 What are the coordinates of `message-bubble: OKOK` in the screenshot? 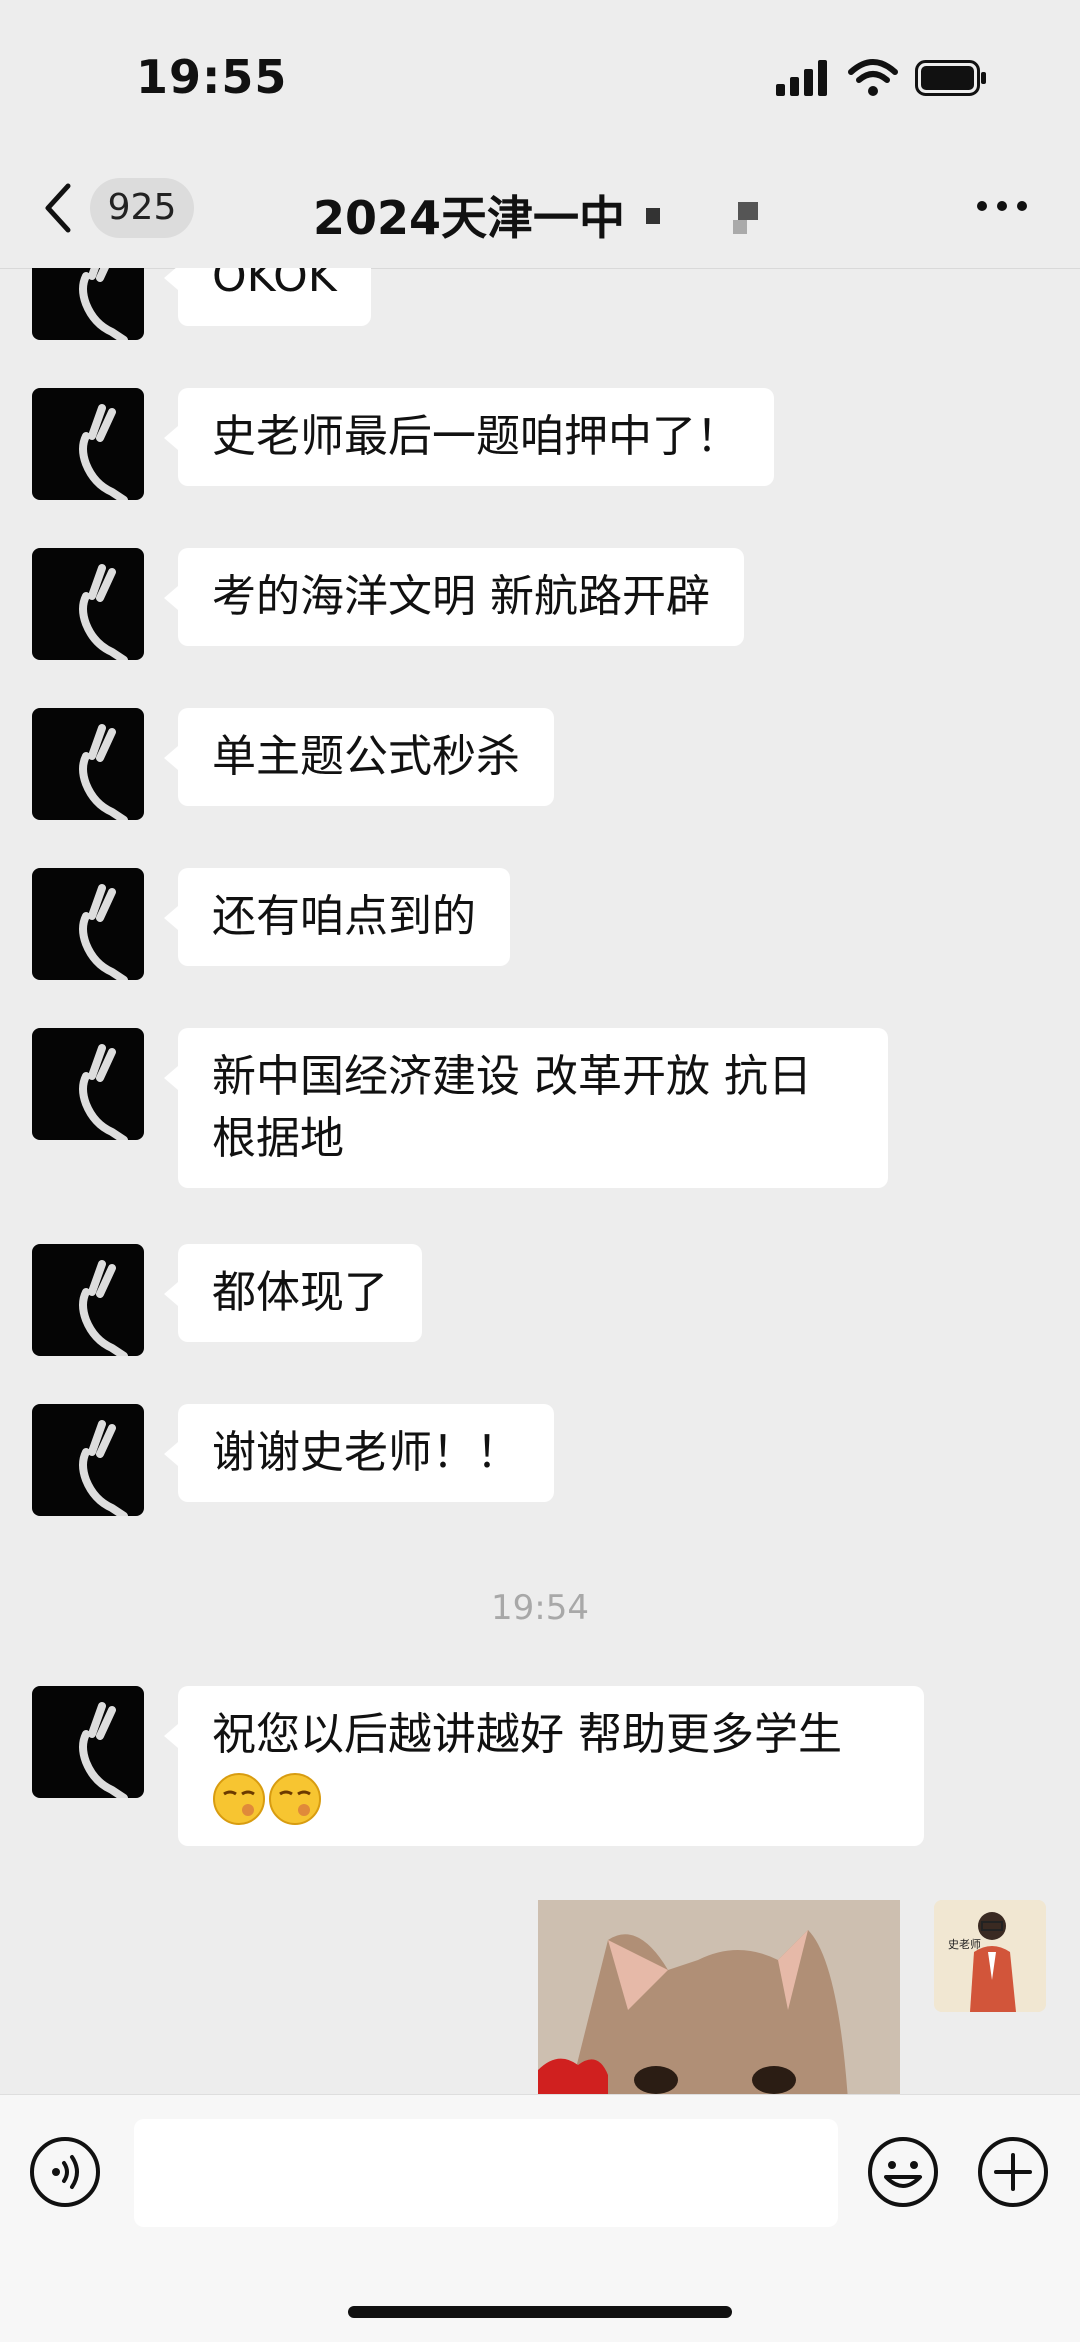 It's located at (267, 297).